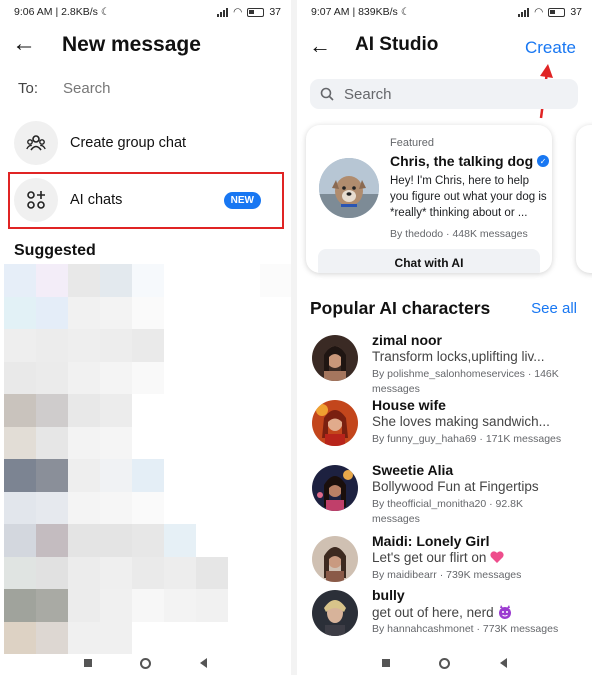  I want to click on create-group-chat-label: Create group chat, so click(128, 143).